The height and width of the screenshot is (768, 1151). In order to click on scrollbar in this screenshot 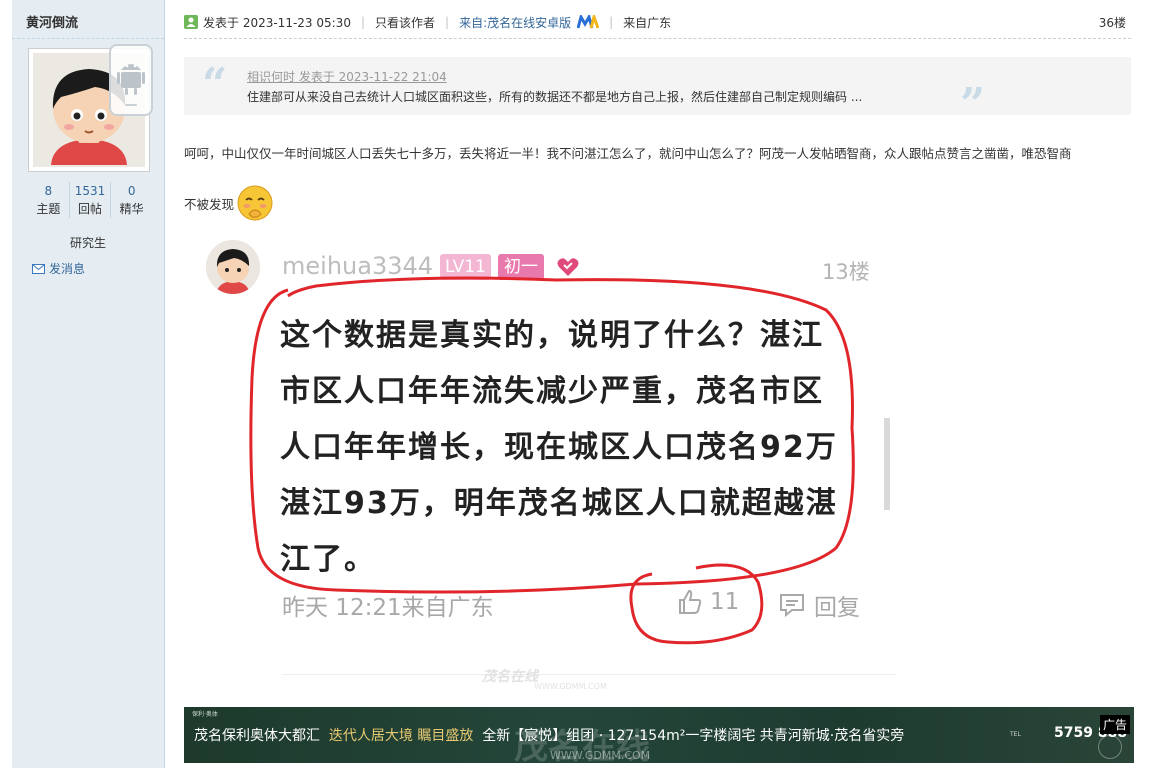, I will do `click(887, 464)`.